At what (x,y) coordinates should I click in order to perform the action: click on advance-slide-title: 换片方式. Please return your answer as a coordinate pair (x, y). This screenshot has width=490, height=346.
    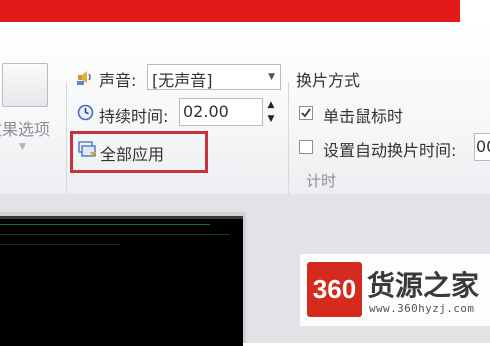
    Looking at the image, I should click on (328, 80).